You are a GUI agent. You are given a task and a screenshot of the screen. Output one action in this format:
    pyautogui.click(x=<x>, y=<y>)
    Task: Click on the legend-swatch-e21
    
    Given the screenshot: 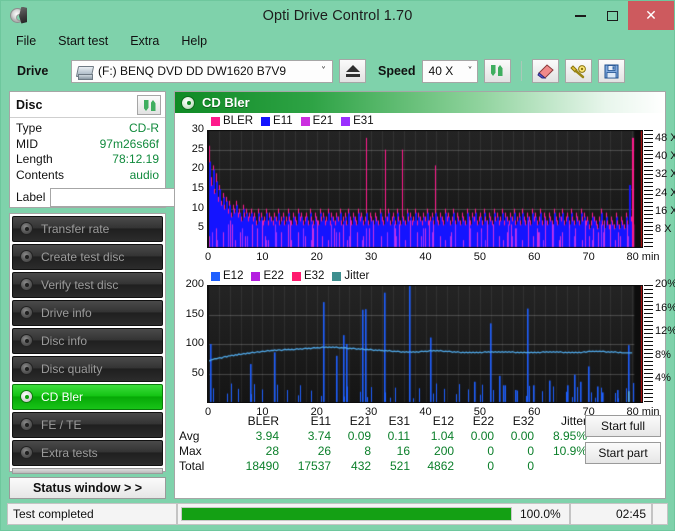 What is the action you would take?
    pyautogui.click(x=305, y=121)
    